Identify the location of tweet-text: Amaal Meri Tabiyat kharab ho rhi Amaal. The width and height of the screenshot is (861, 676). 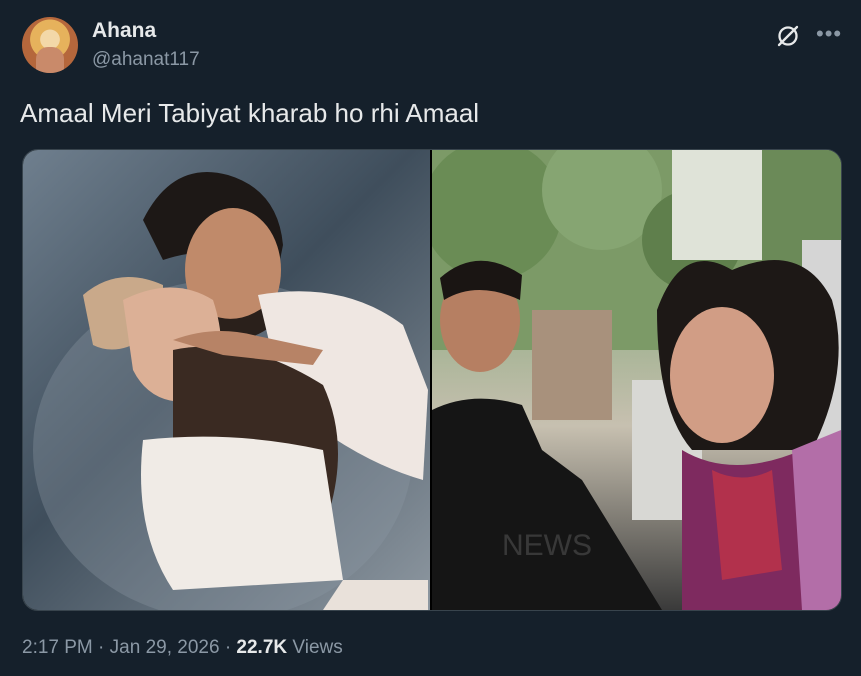
(250, 113).